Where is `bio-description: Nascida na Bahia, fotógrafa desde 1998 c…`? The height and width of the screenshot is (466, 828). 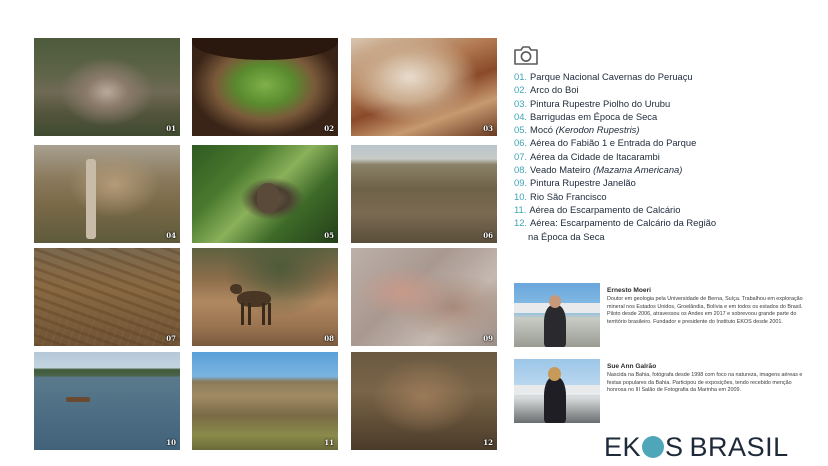 bio-description: Nascida na Bahia, fotógrafa desde 1998 c… is located at coordinates (705, 383).